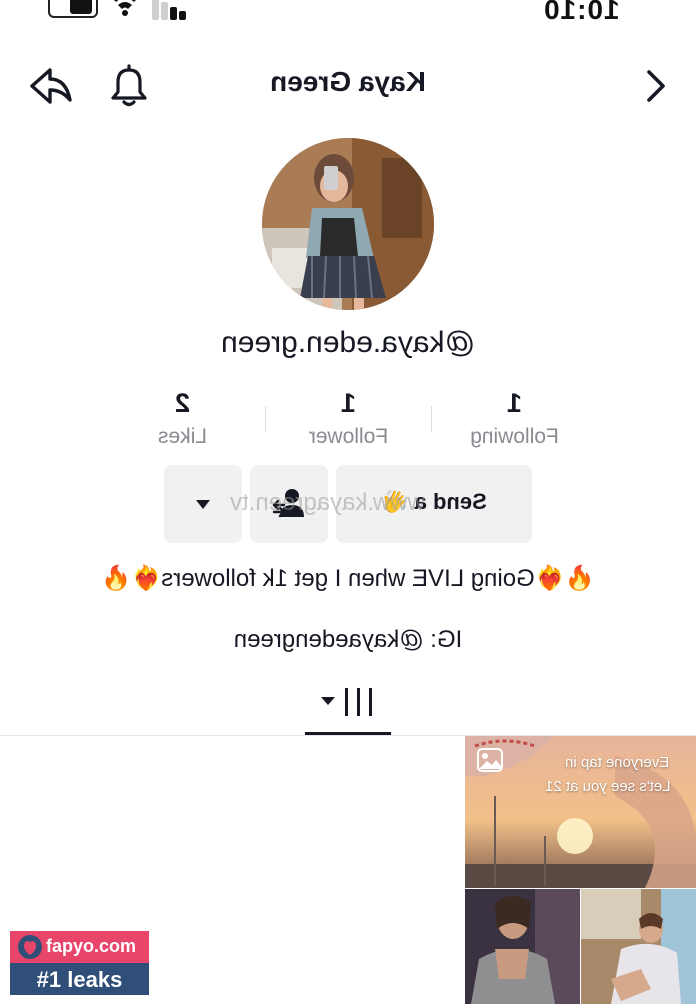  What do you see at coordinates (182, 423) in the screenshot?
I see `likes-stat: 2 Likes` at bounding box center [182, 423].